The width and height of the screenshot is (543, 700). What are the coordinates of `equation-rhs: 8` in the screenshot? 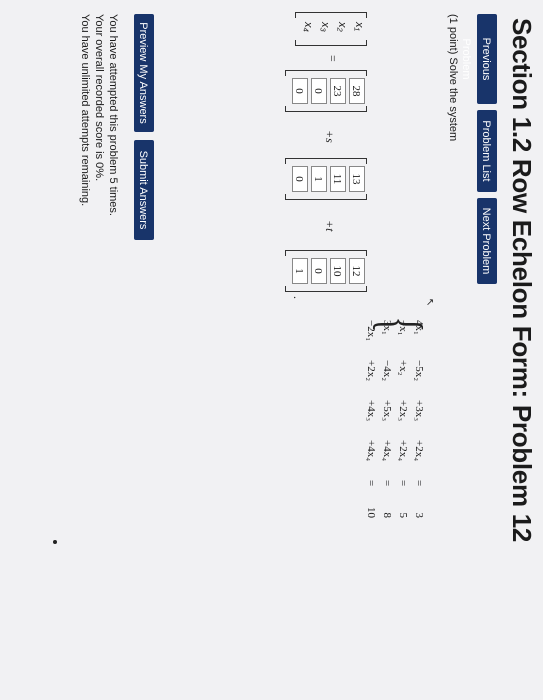 It's located at (387, 515).